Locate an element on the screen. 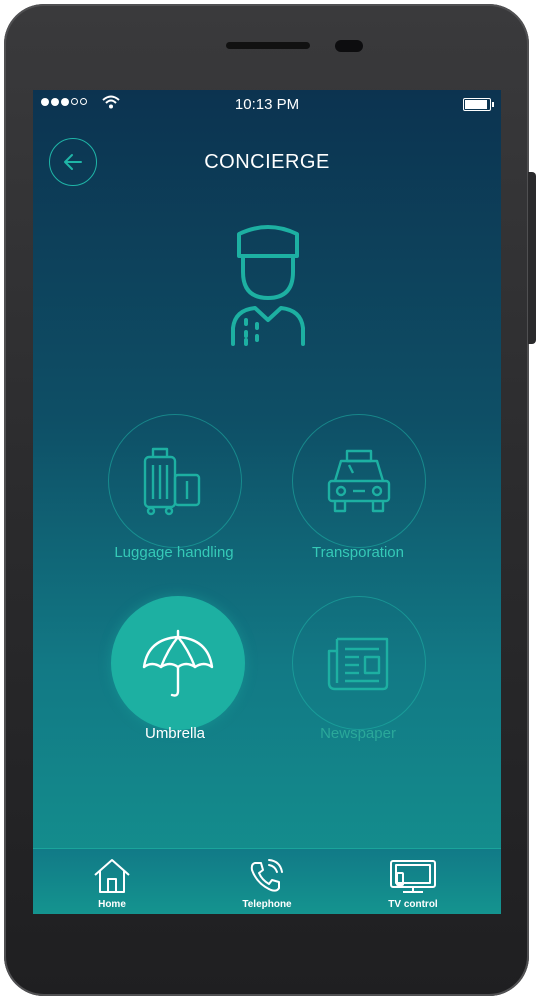 This screenshot has height=1000, width=538. nav-home-label: Home is located at coordinates (112, 904).